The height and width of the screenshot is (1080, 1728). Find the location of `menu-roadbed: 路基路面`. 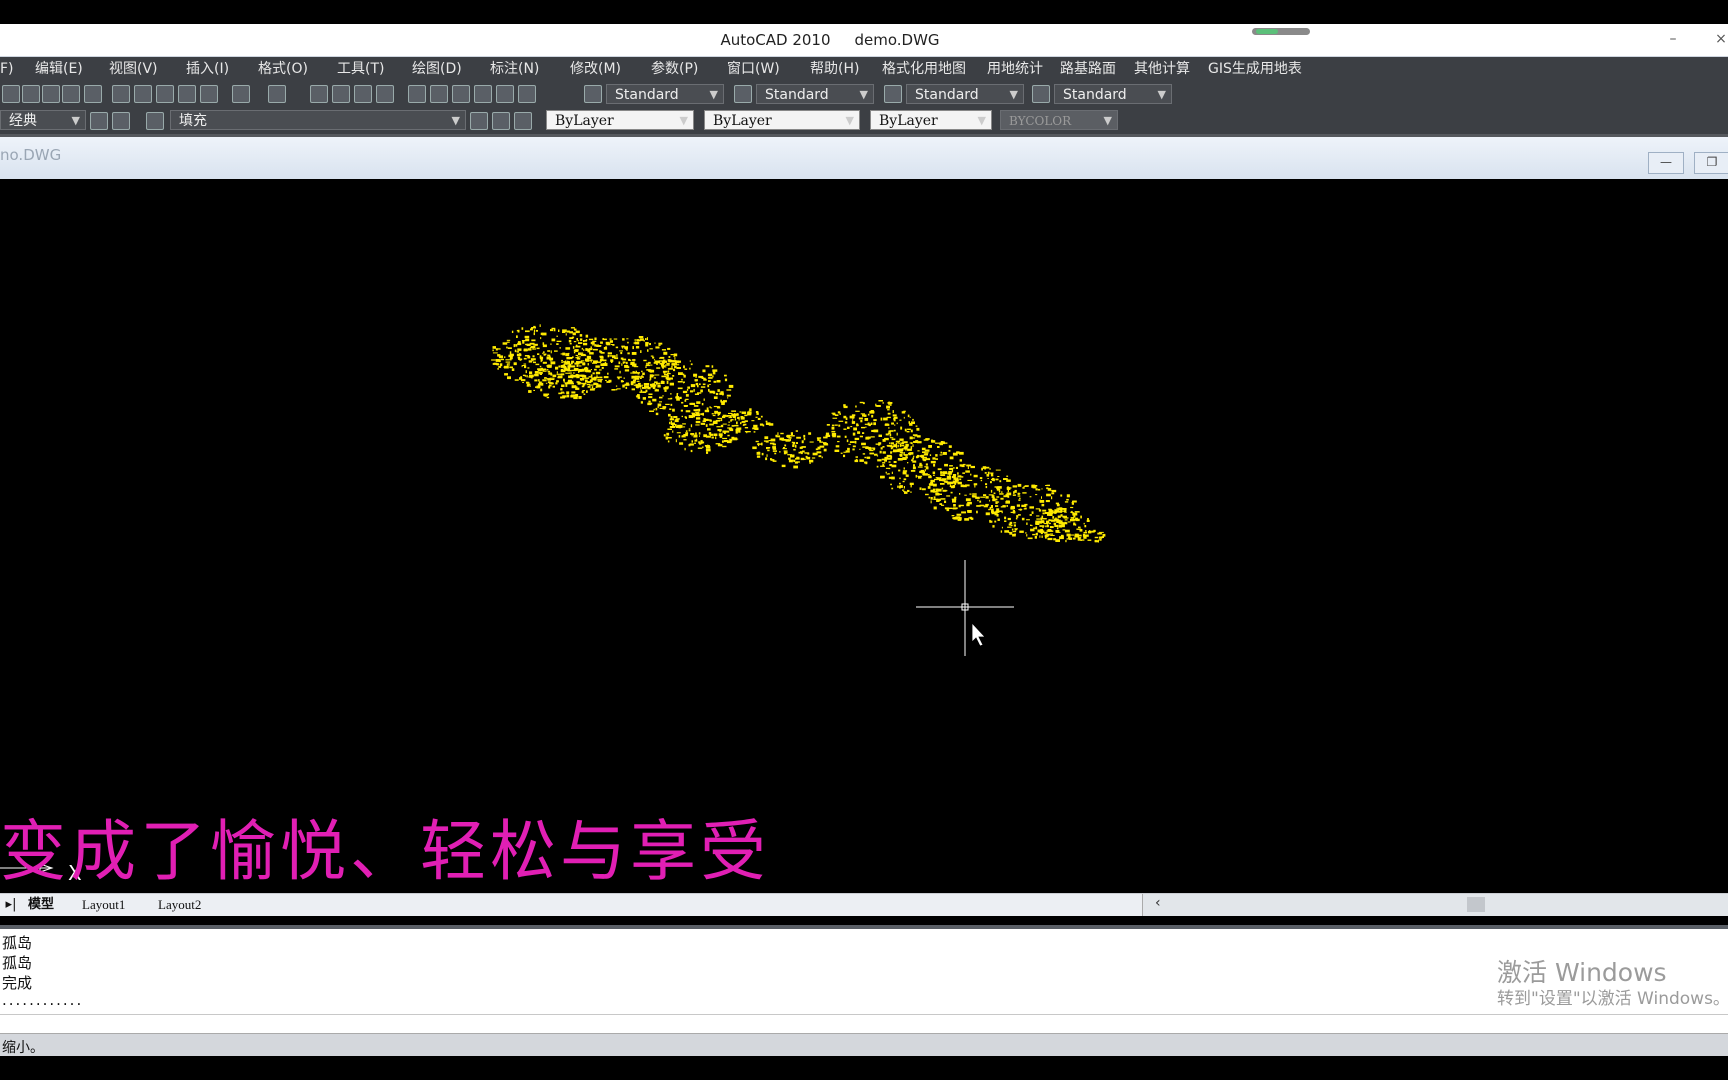

menu-roadbed: 路基路面 is located at coordinates (1088, 69).